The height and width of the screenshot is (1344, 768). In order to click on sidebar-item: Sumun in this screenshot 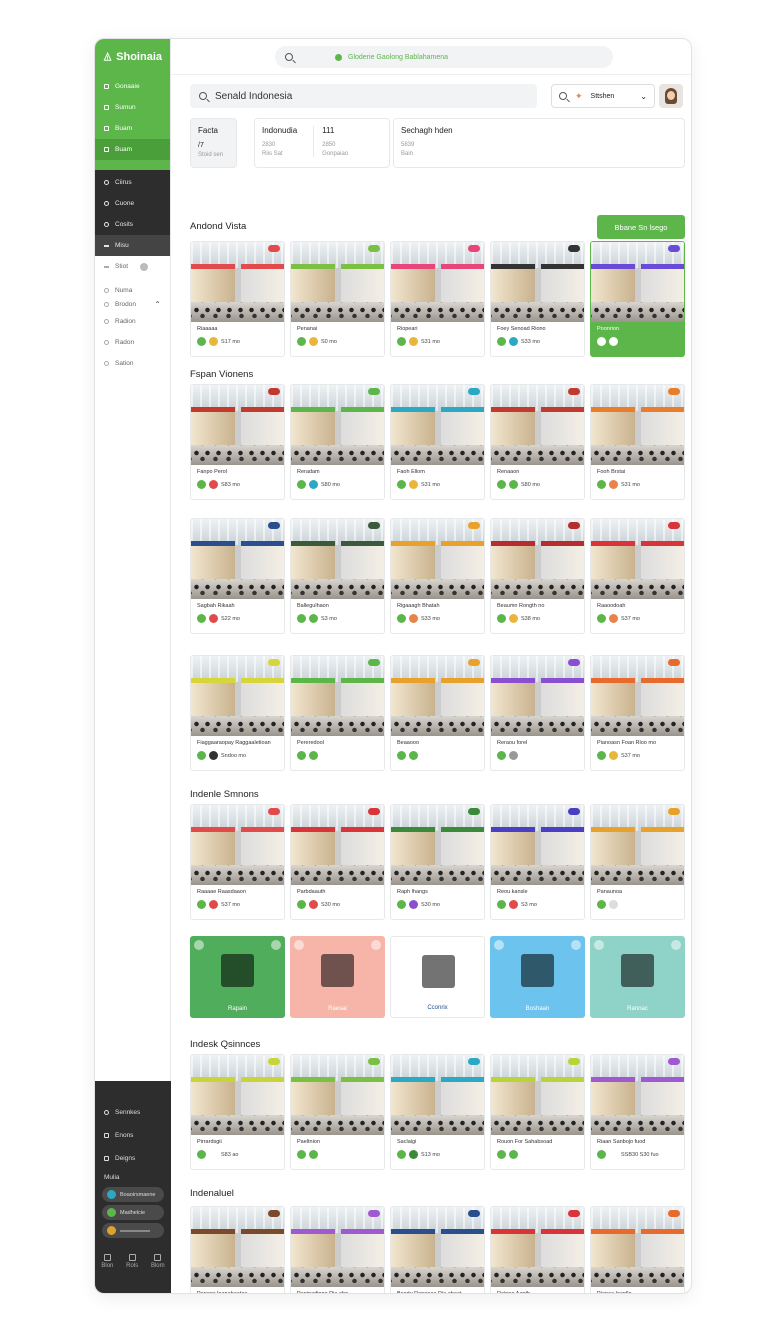, I will do `click(132, 107)`.